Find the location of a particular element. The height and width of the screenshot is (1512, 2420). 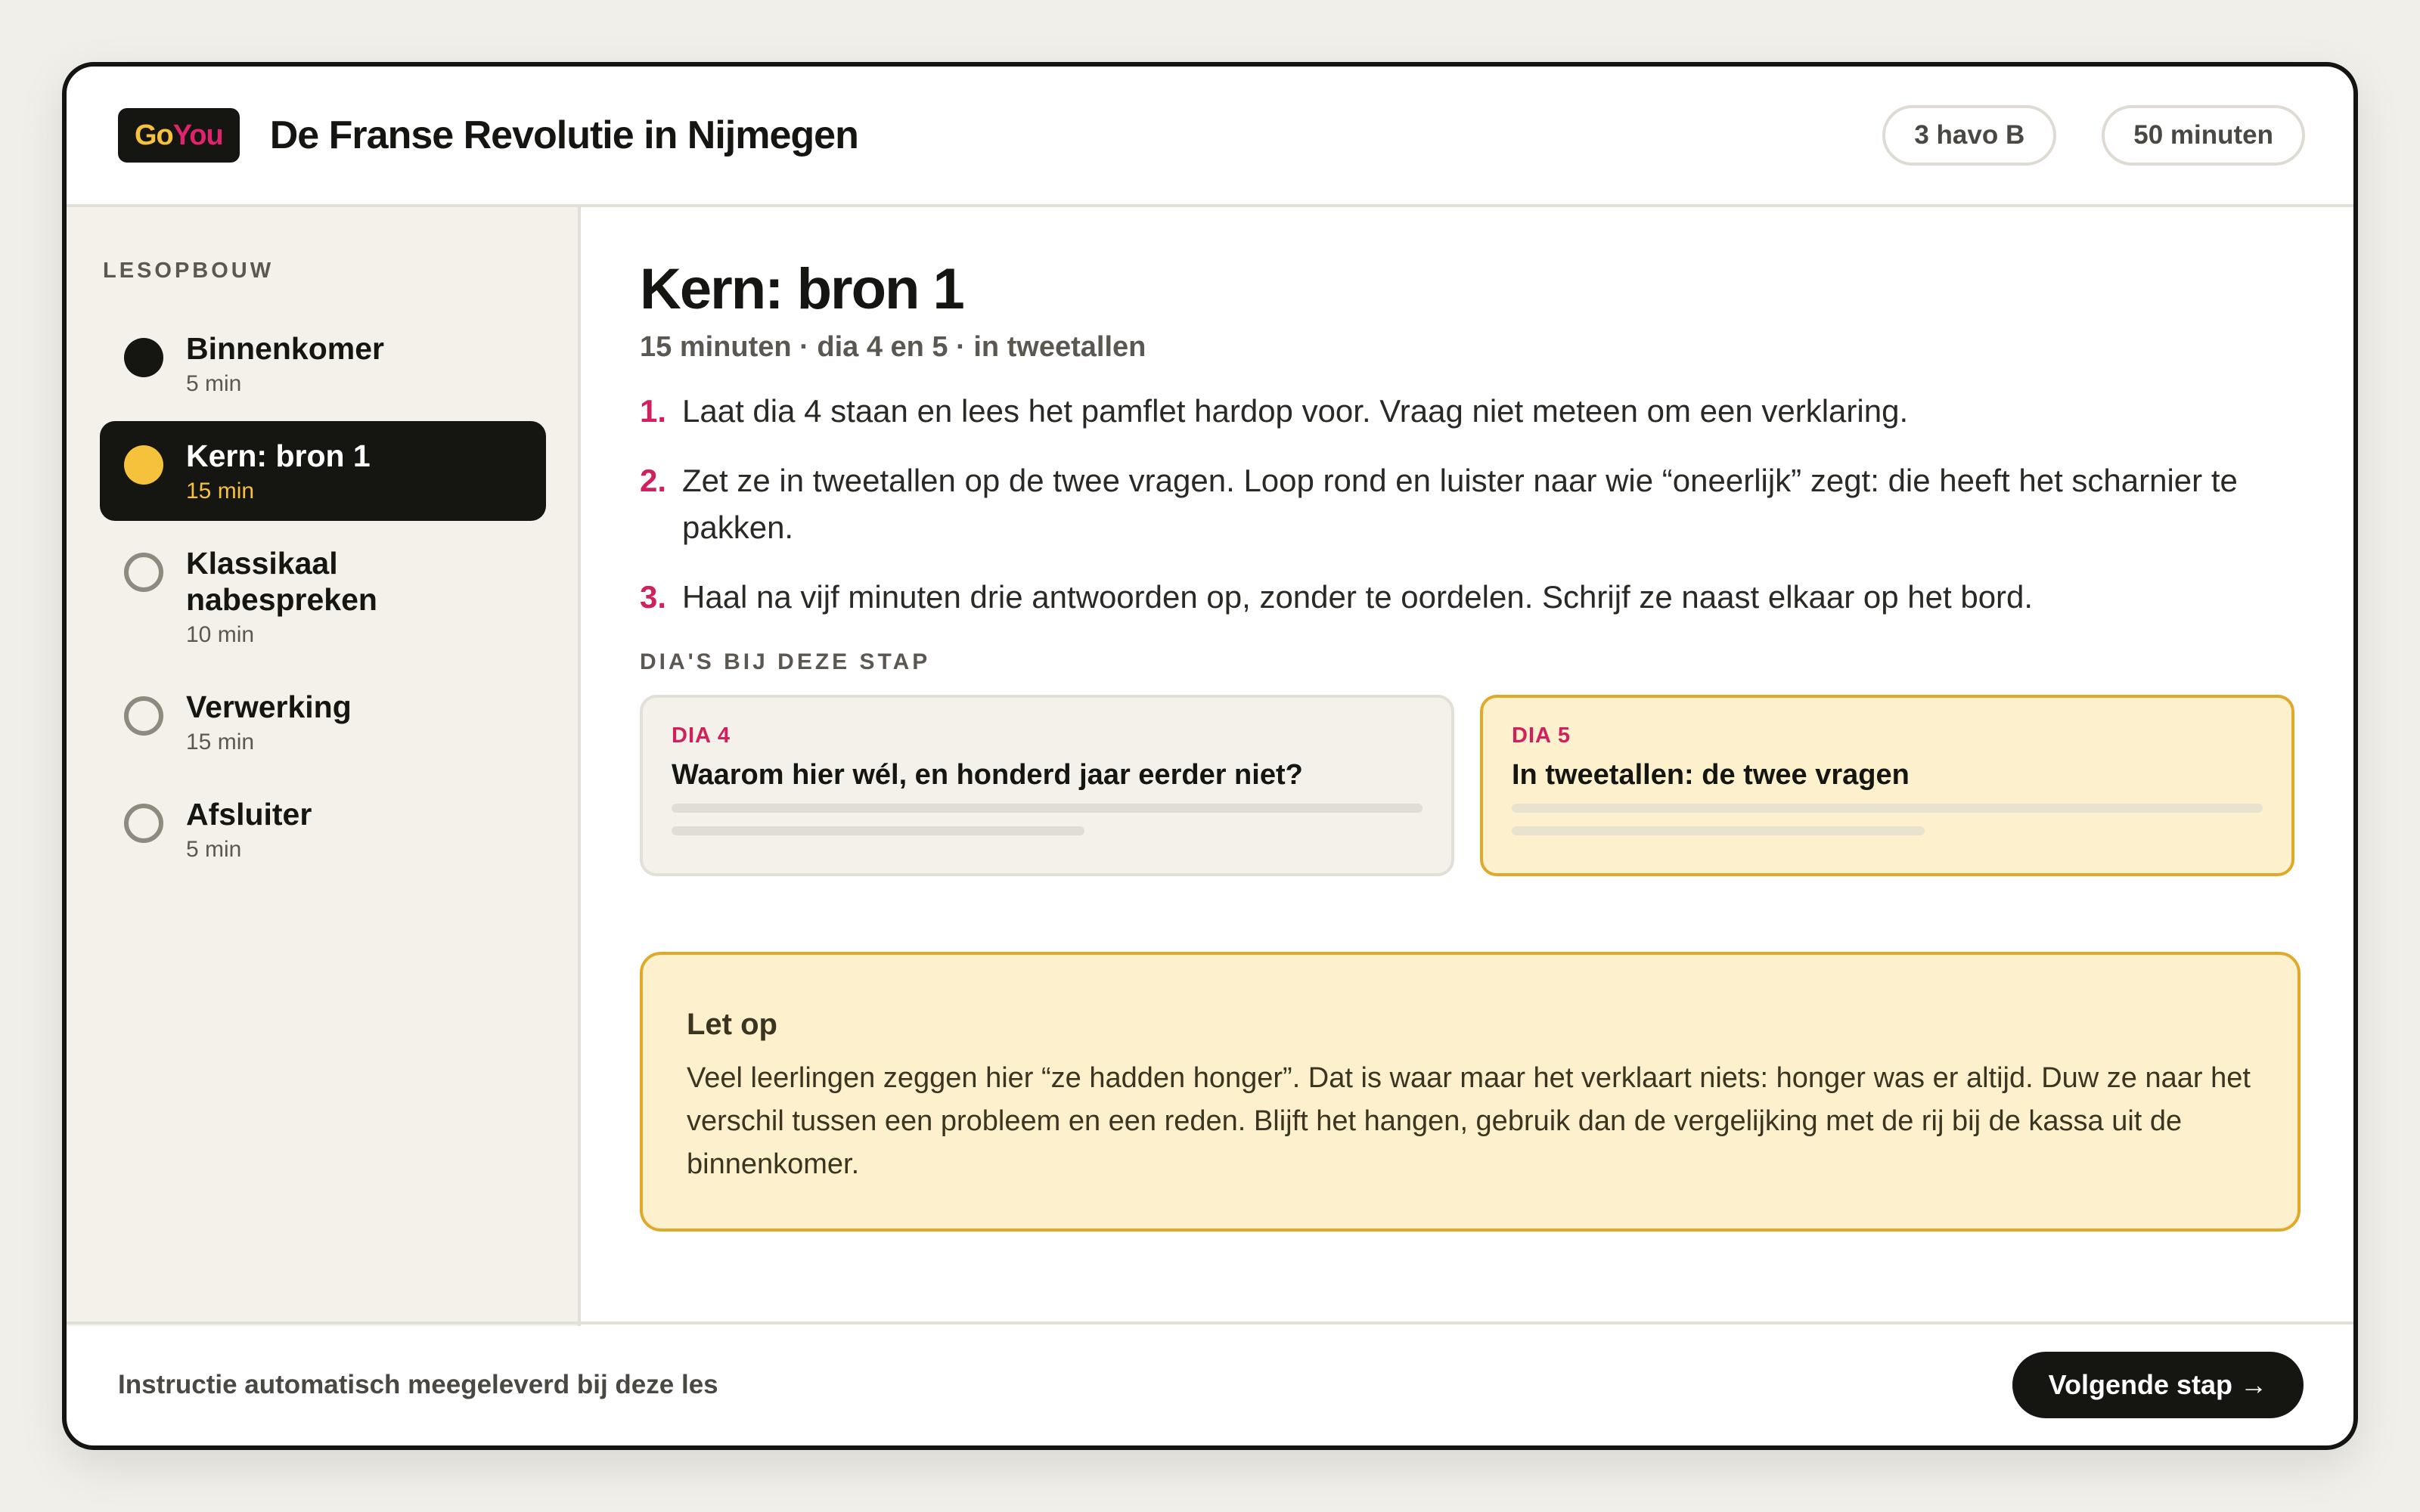

step-title: Kern: bron 1 is located at coordinates (802, 289).